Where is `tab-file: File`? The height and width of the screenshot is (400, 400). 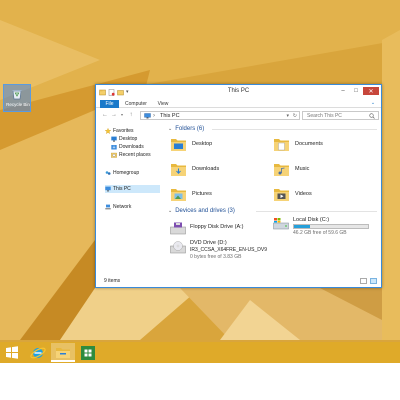 tab-file: File is located at coordinates (109, 104).